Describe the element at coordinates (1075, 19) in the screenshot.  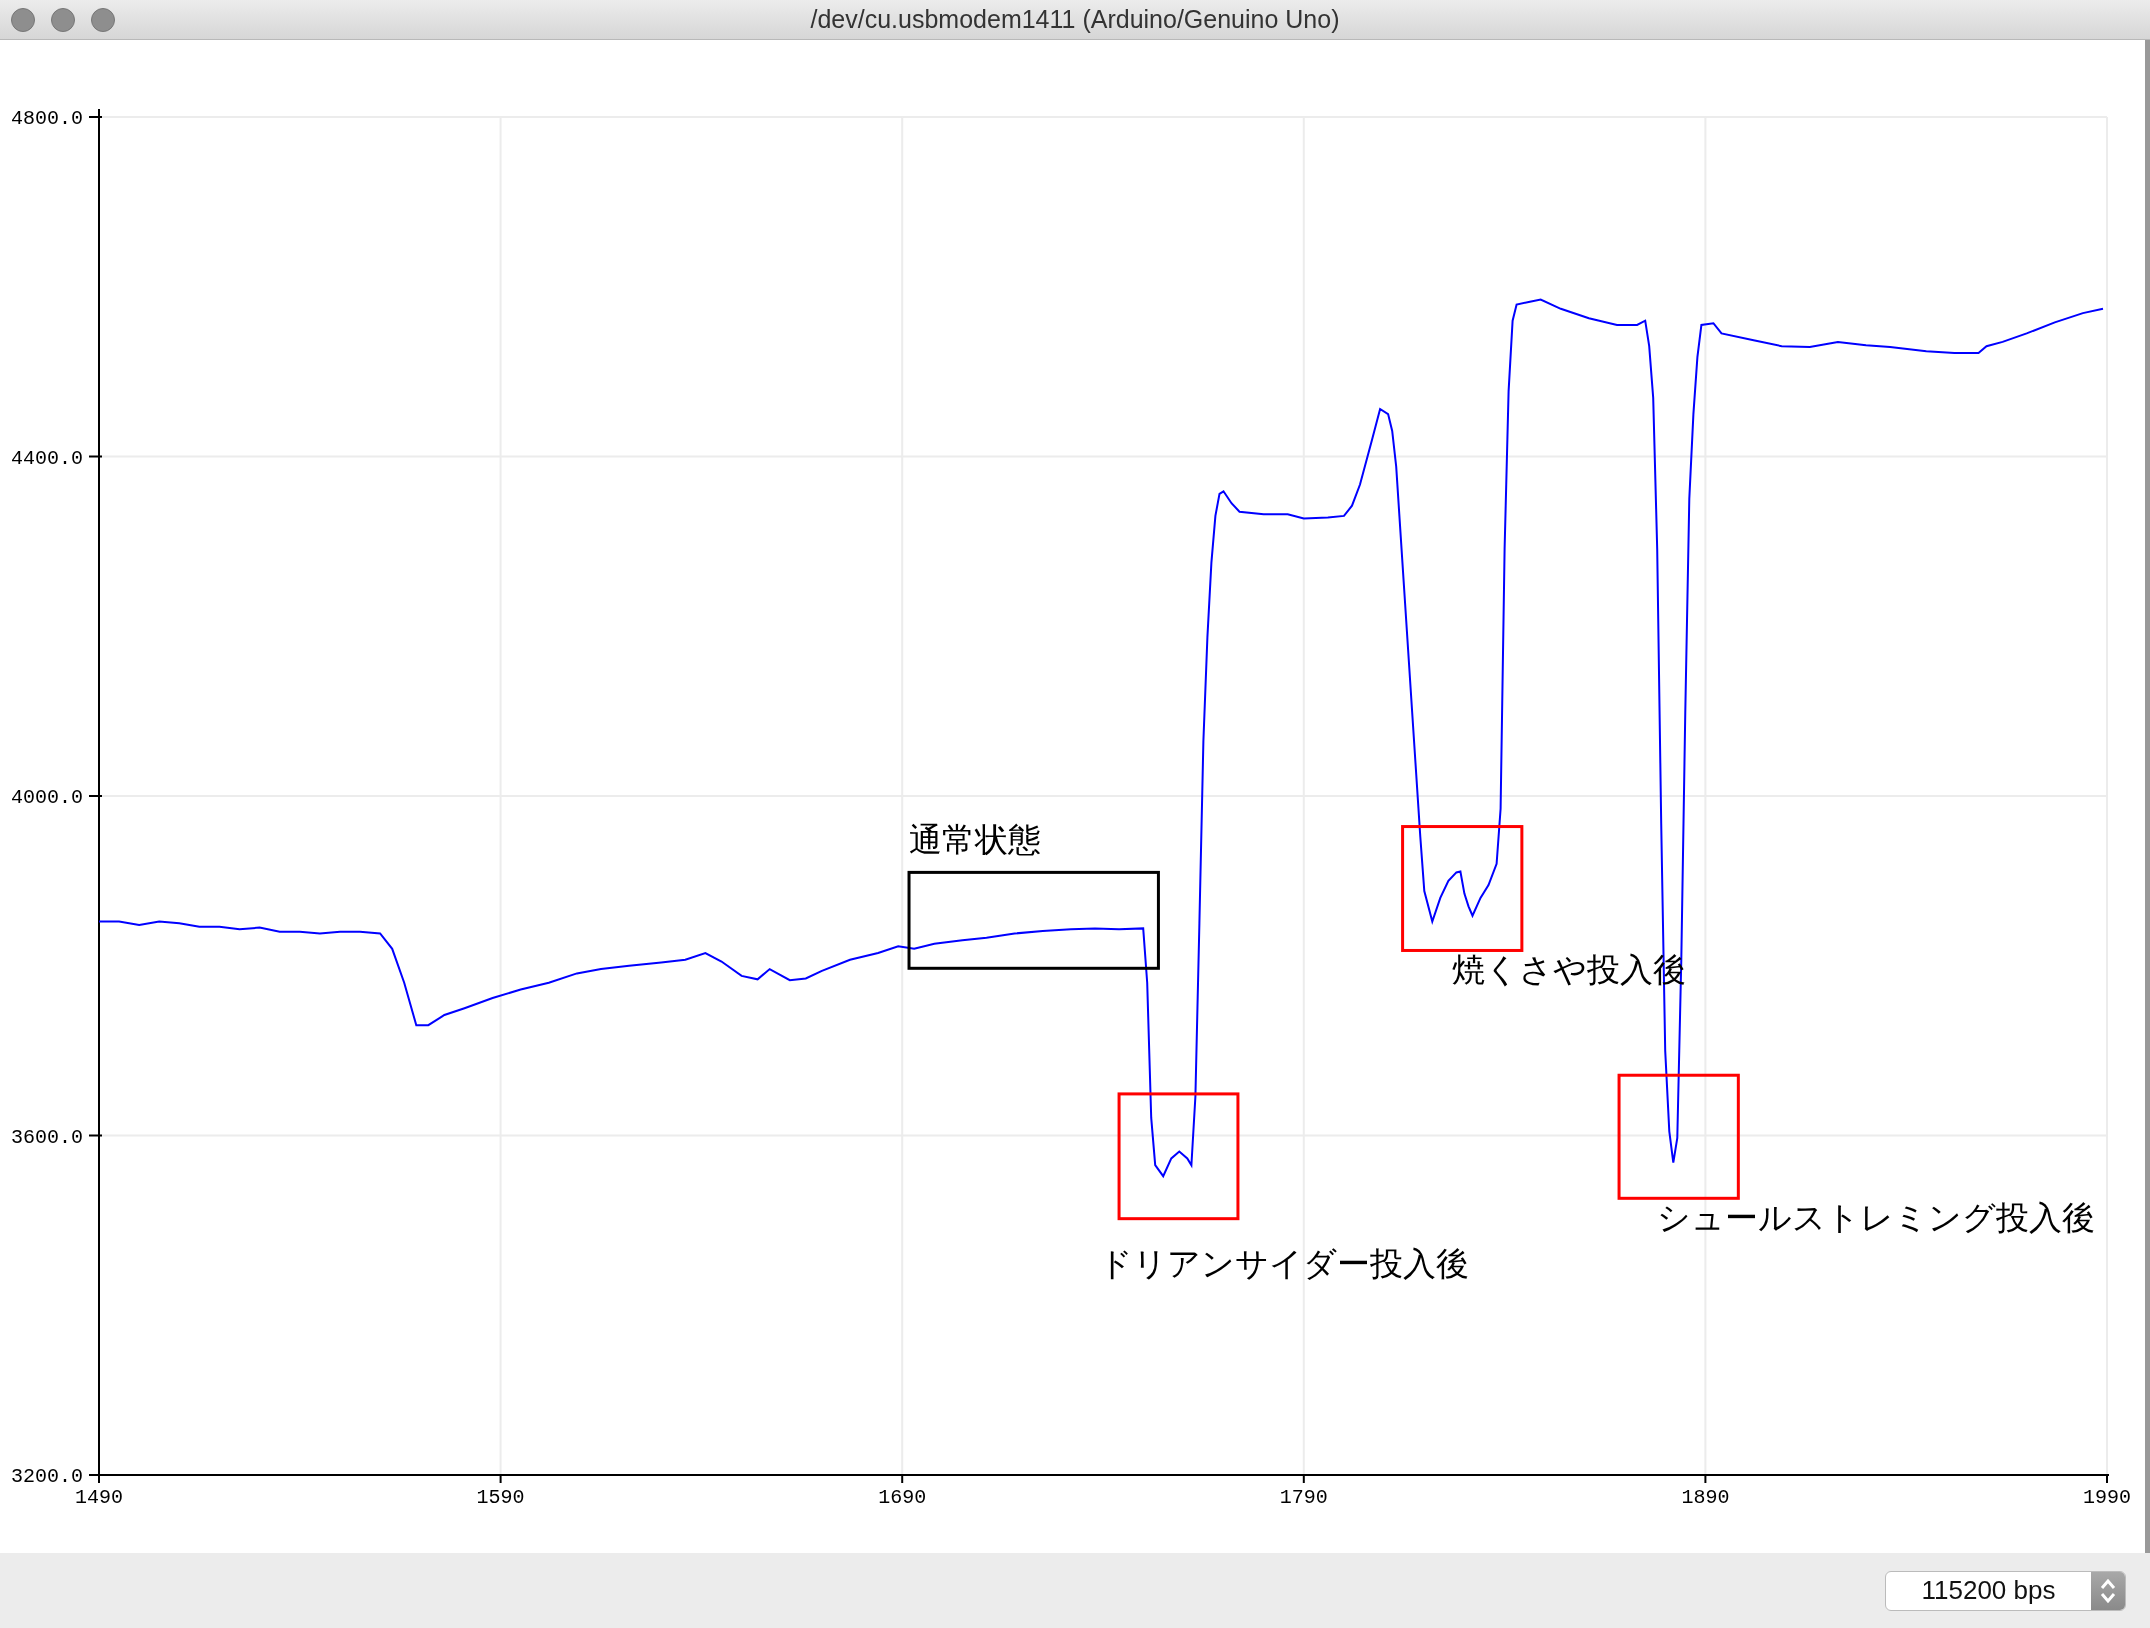
I see `window-title: /dev/cu.usbmodem1411 (Arduino/Genuino Uno)` at that location.